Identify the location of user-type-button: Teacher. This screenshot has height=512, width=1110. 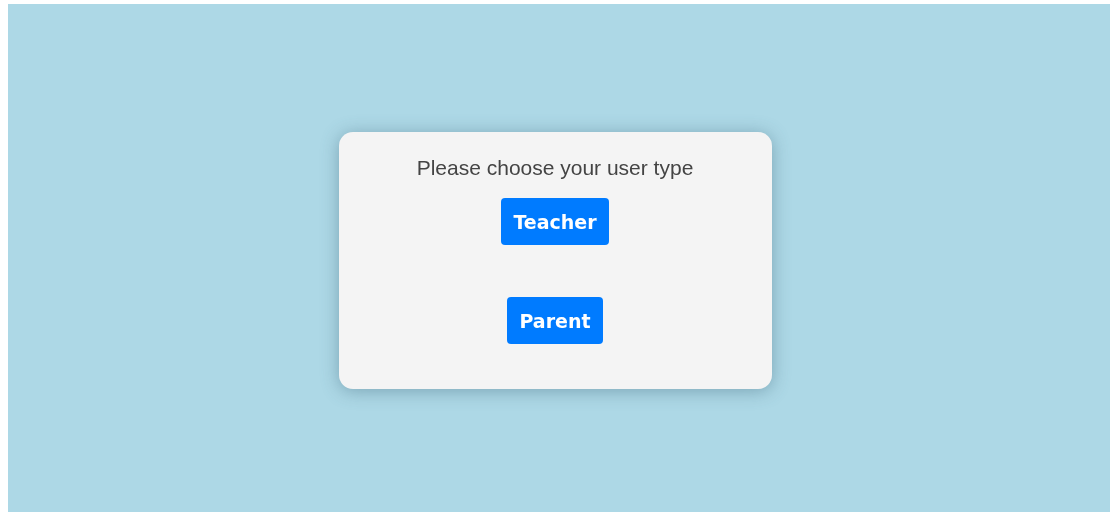
(555, 221).